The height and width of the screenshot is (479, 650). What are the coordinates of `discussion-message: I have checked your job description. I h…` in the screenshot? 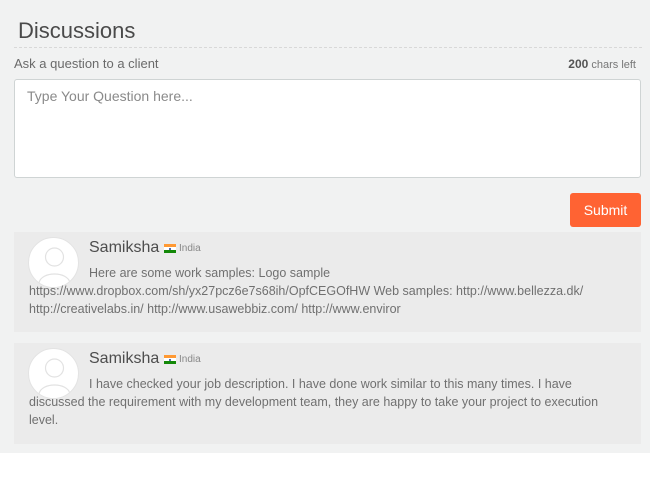 It's located at (314, 402).